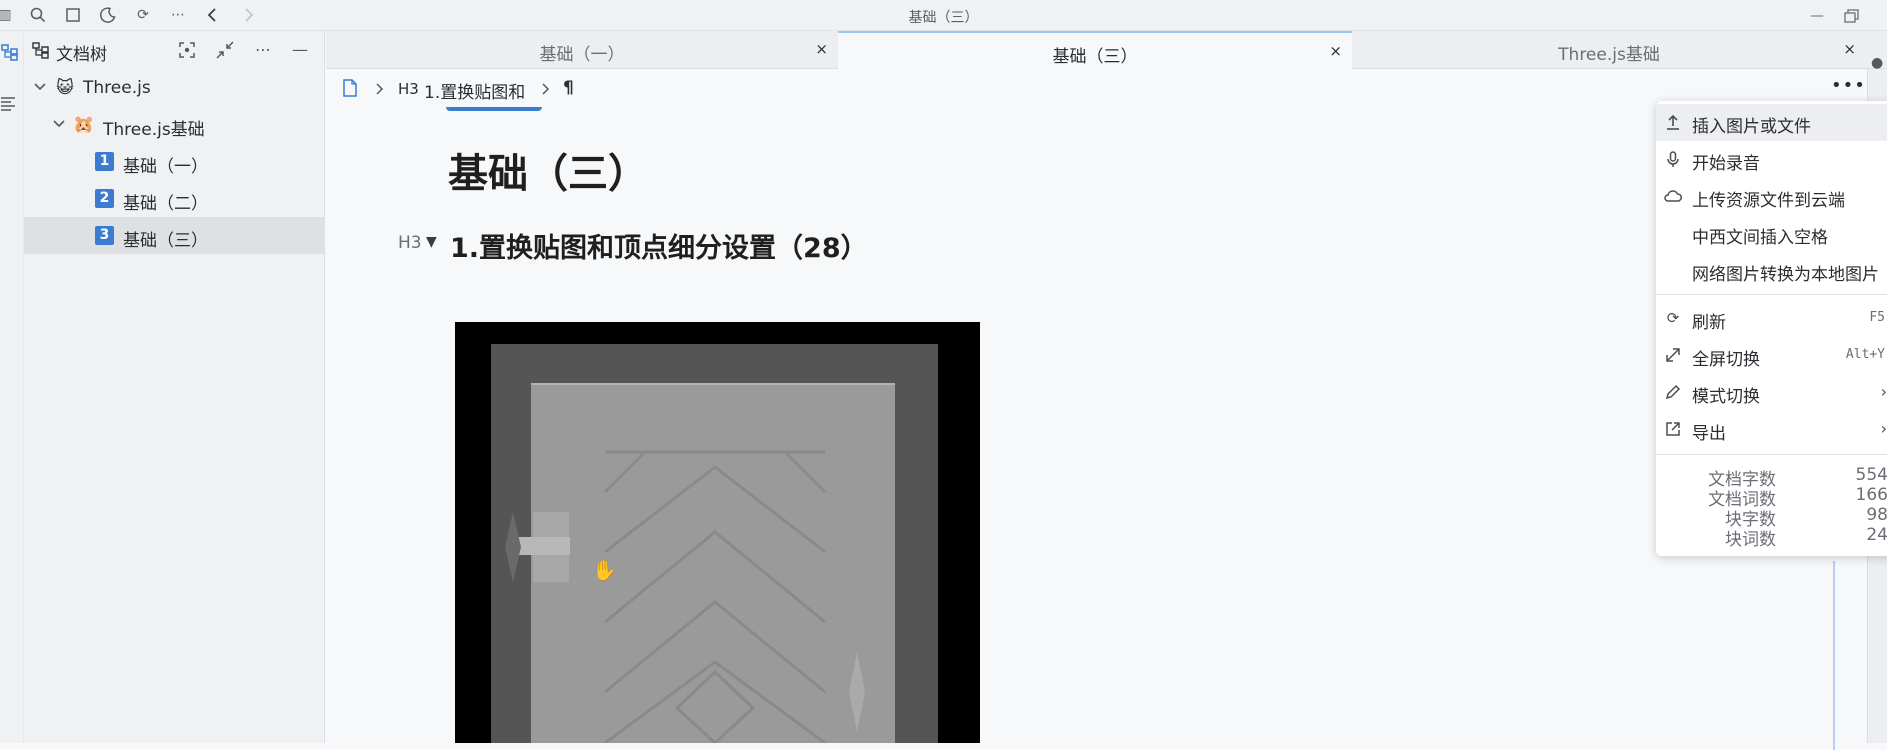  I want to click on menu-item-insert-image: 插入图片或文件, so click(1771, 122).